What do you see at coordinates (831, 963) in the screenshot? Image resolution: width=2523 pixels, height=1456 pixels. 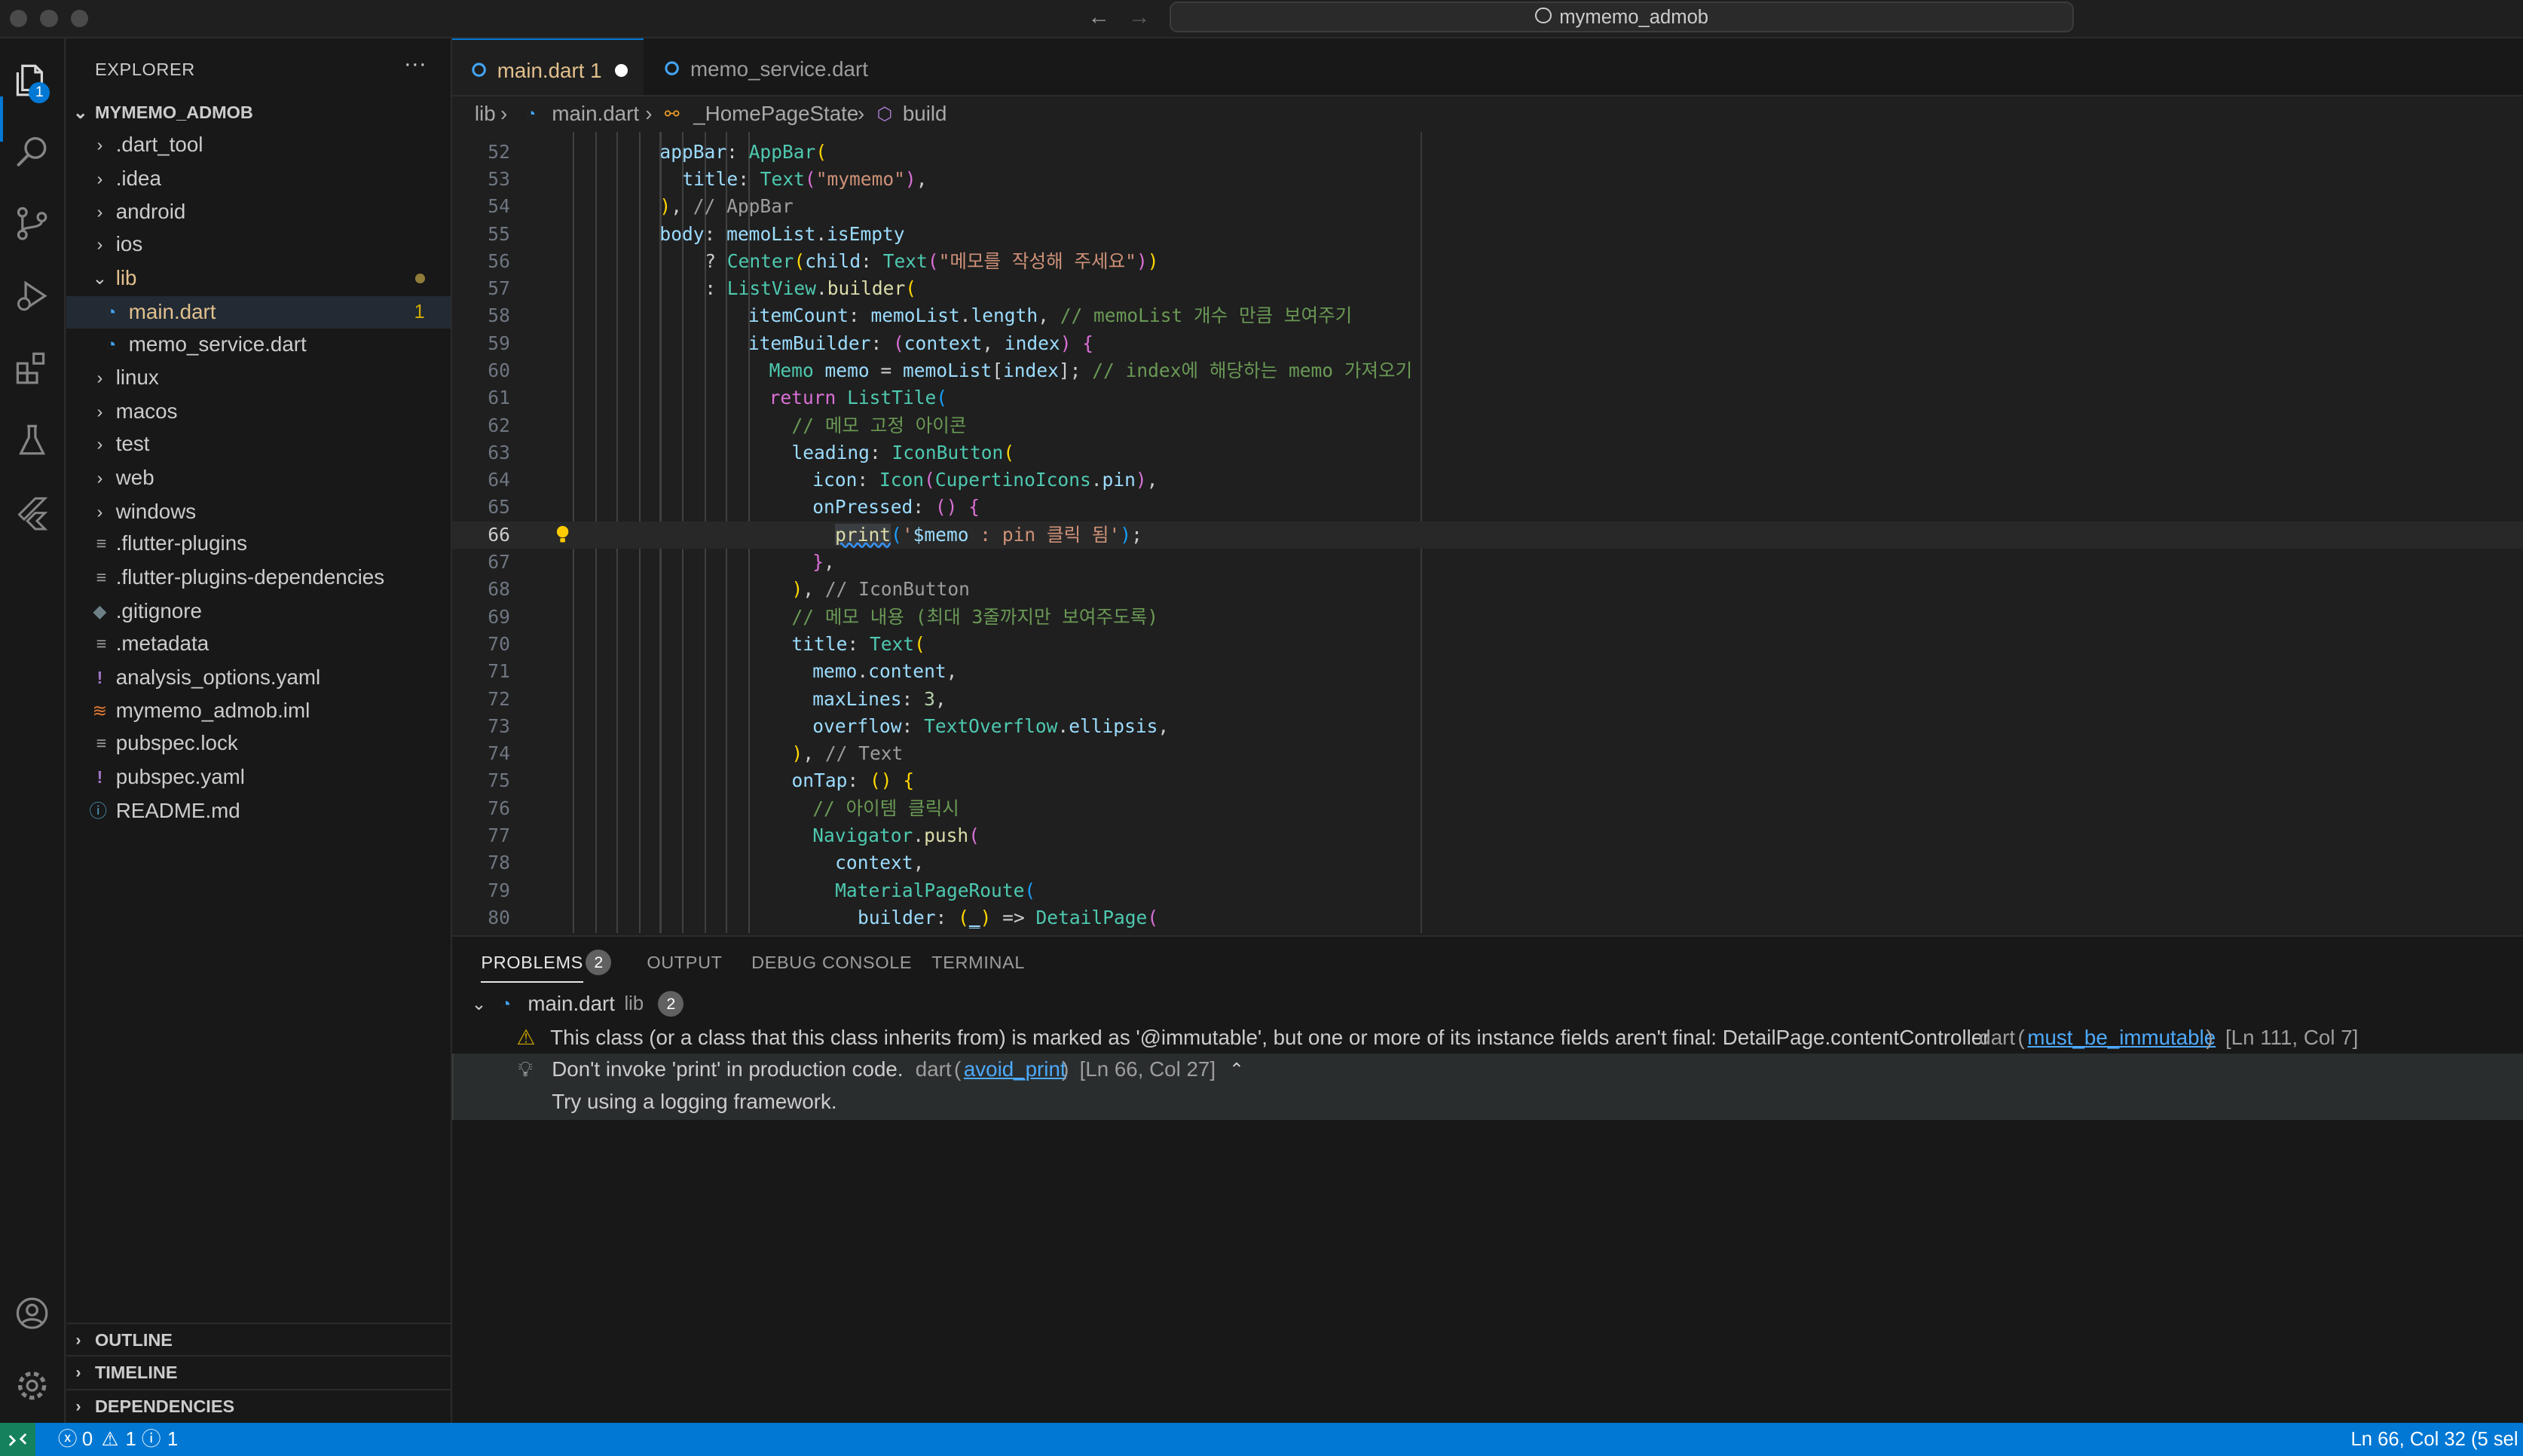 I see `tab-debug-console: DEBUG CONSOLE` at bounding box center [831, 963].